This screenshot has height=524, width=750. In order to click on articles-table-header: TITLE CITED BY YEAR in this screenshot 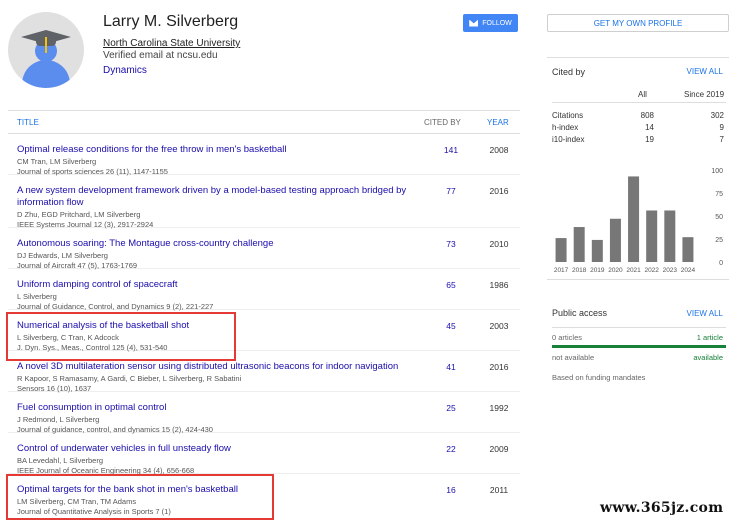, I will do `click(264, 122)`.